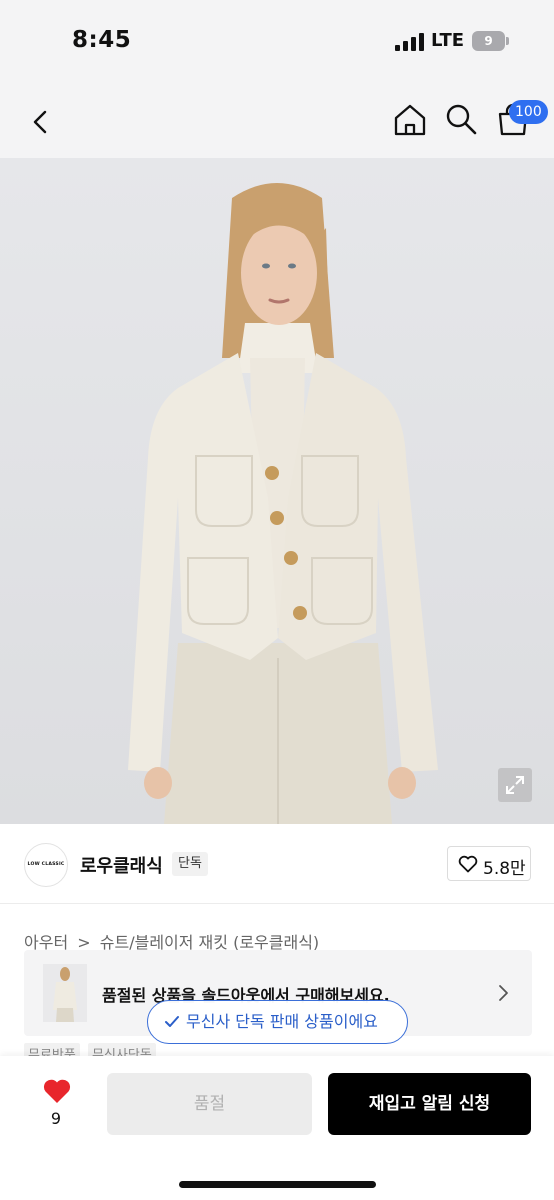 This screenshot has height=1200, width=554. What do you see at coordinates (277, 1184) in the screenshot?
I see `home-indicator` at bounding box center [277, 1184].